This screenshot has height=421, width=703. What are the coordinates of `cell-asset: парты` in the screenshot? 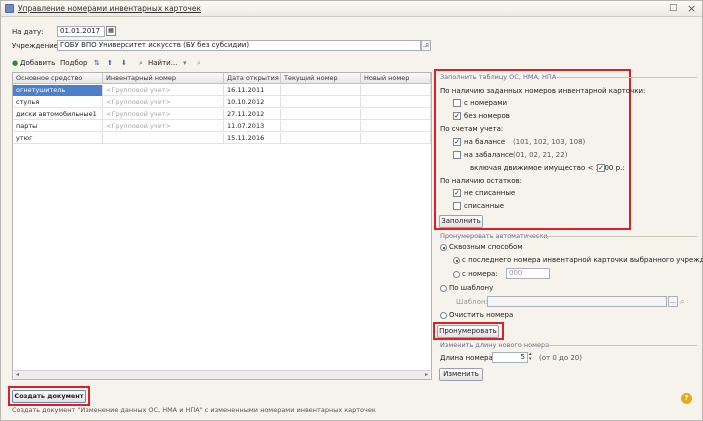 It's located at (58, 126).